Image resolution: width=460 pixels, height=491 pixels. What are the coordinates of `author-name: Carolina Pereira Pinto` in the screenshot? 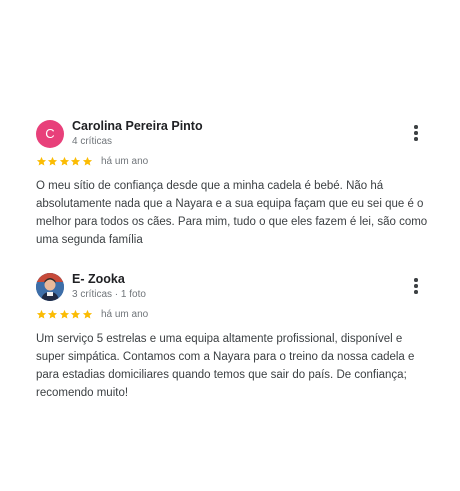 It's located at (137, 126).